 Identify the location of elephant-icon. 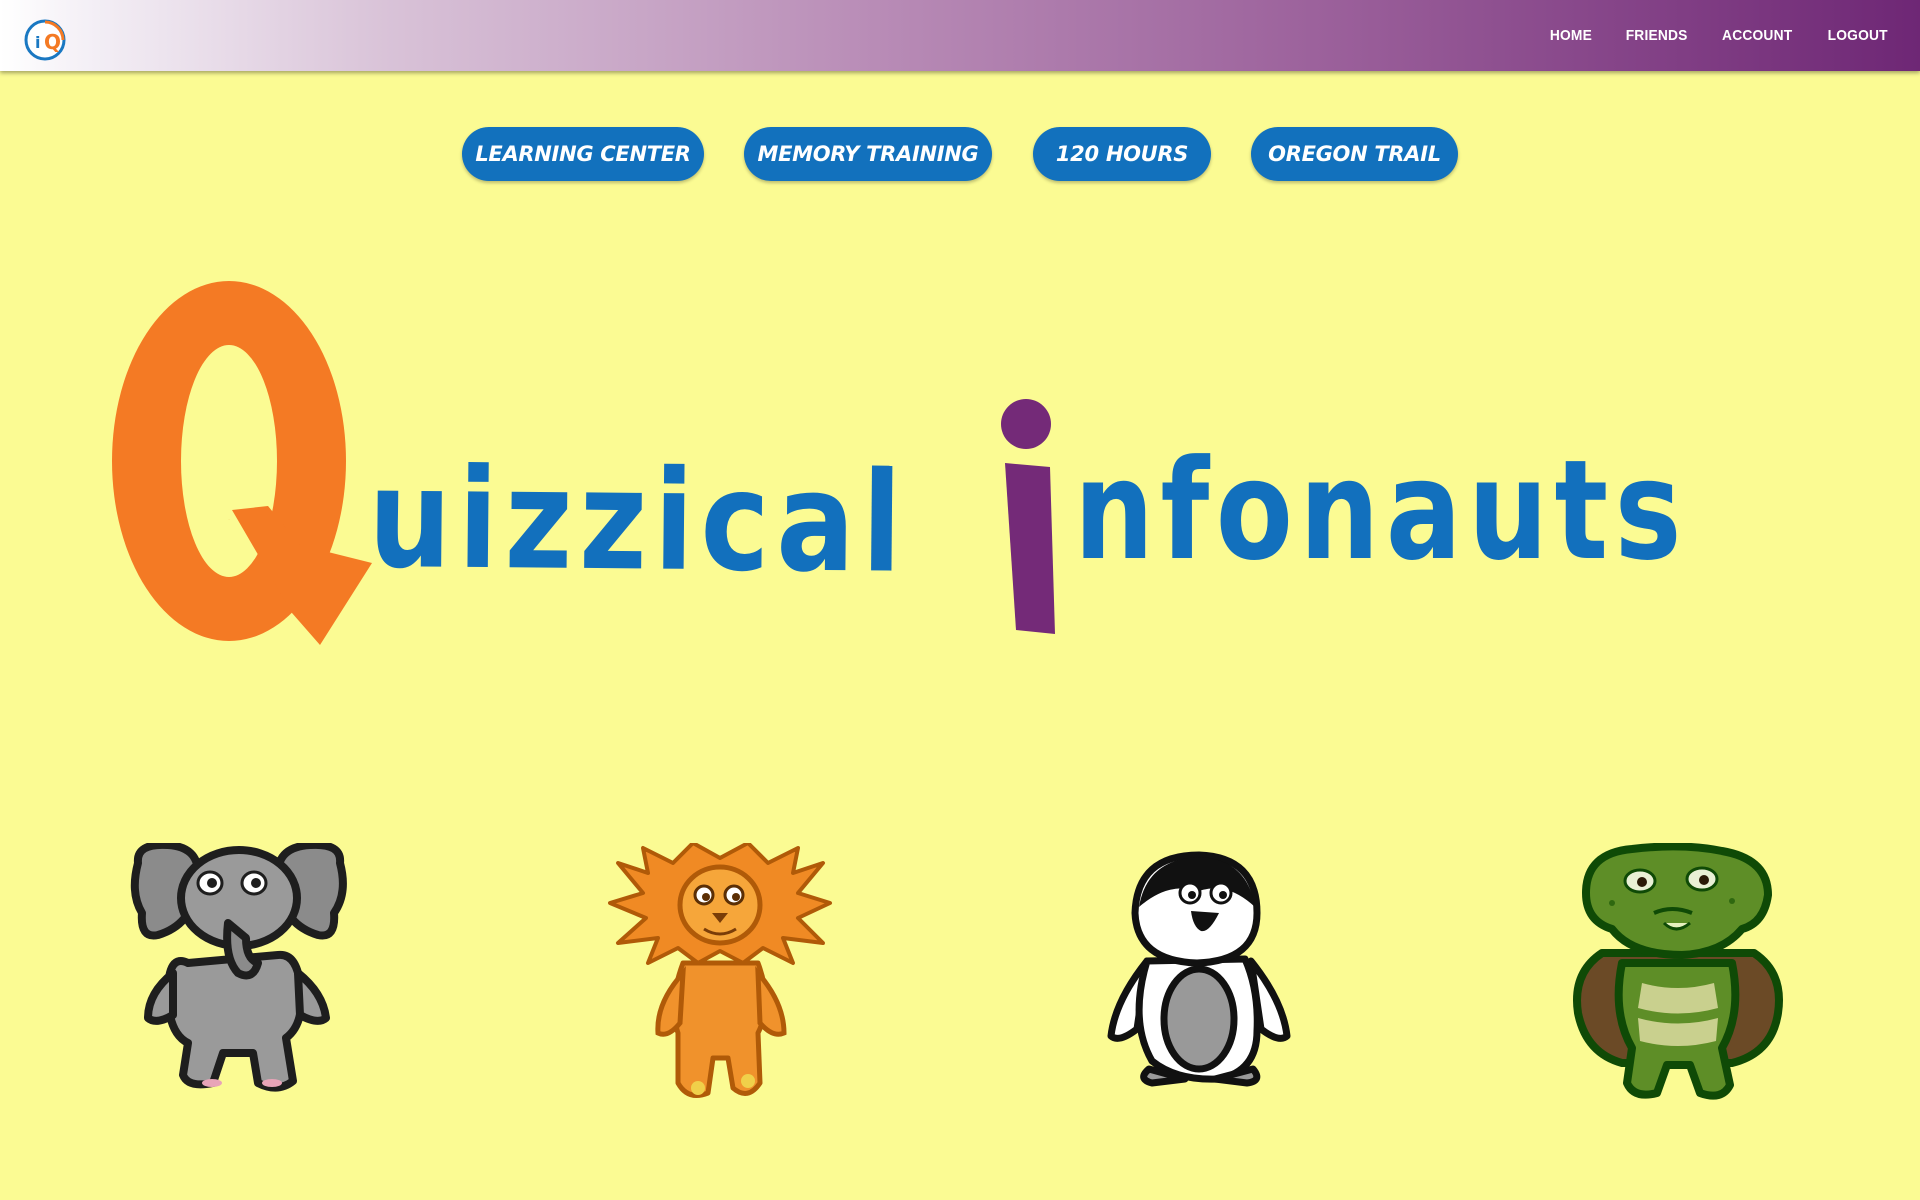
(239, 970).